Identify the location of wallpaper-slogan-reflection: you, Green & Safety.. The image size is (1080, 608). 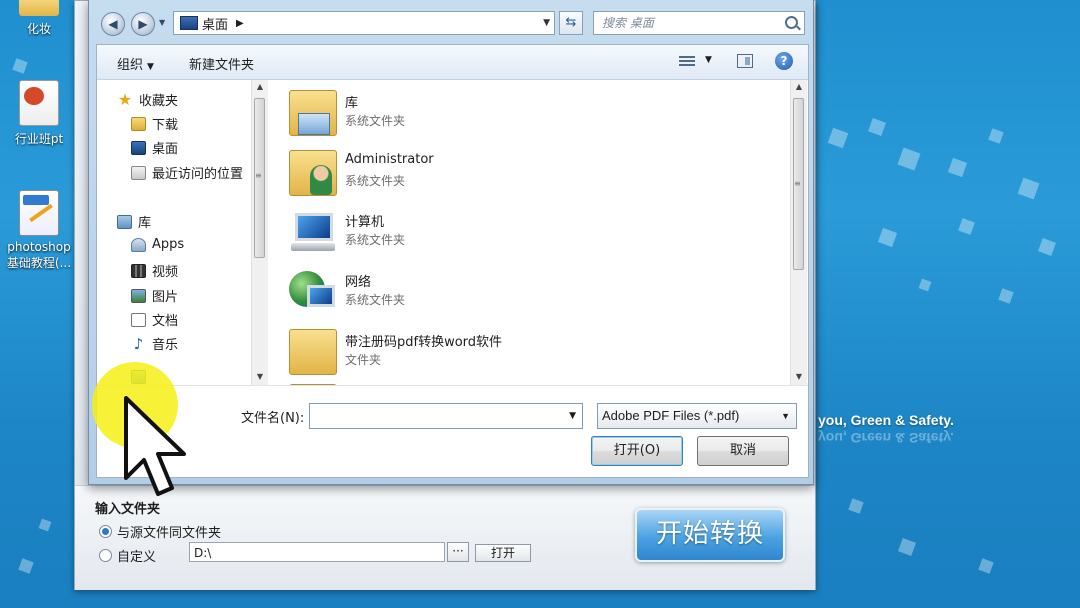
(886, 438).